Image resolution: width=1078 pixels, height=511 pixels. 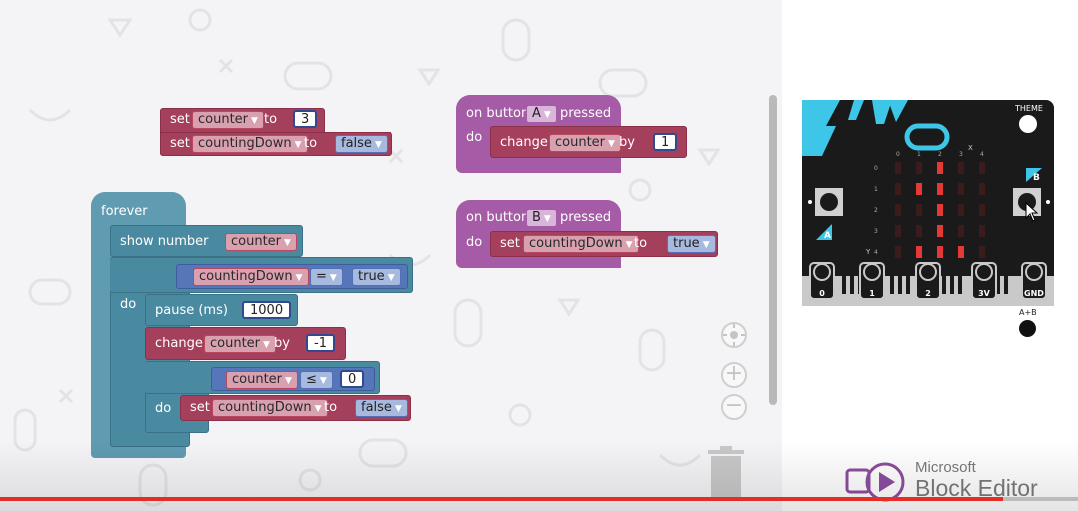 What do you see at coordinates (586, 113) in the screenshot?
I see `pressed-keyword: pressed` at bounding box center [586, 113].